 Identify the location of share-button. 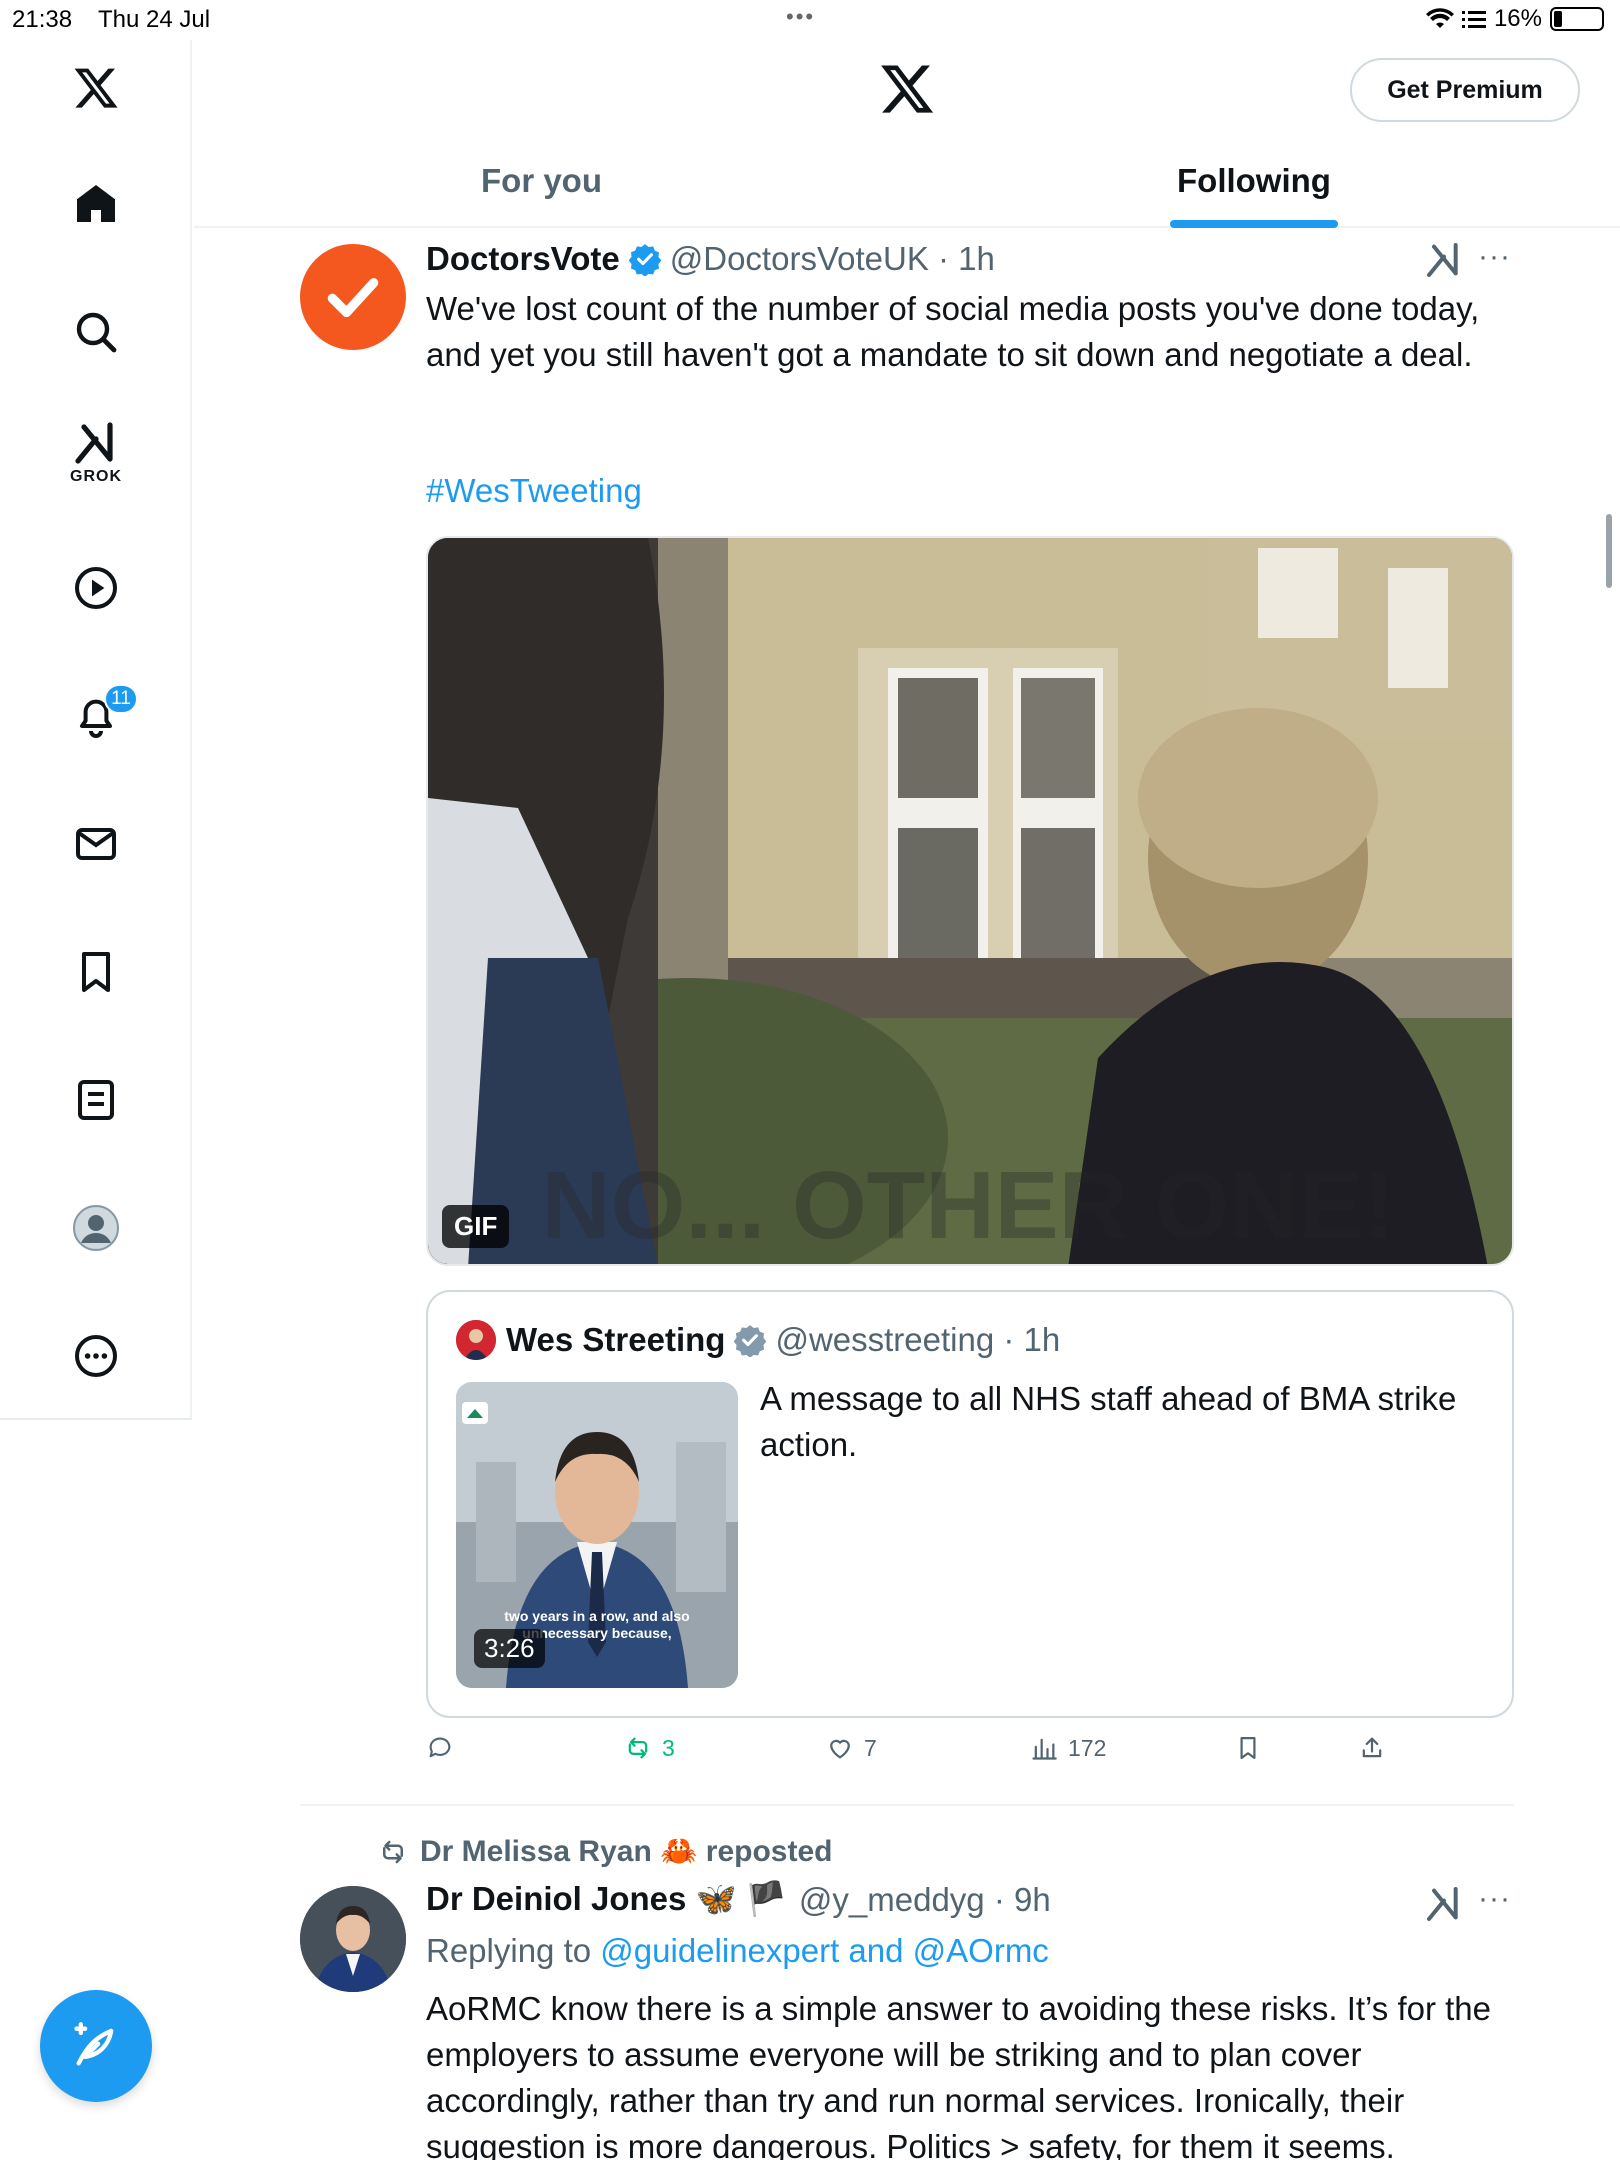
(1372, 1748).